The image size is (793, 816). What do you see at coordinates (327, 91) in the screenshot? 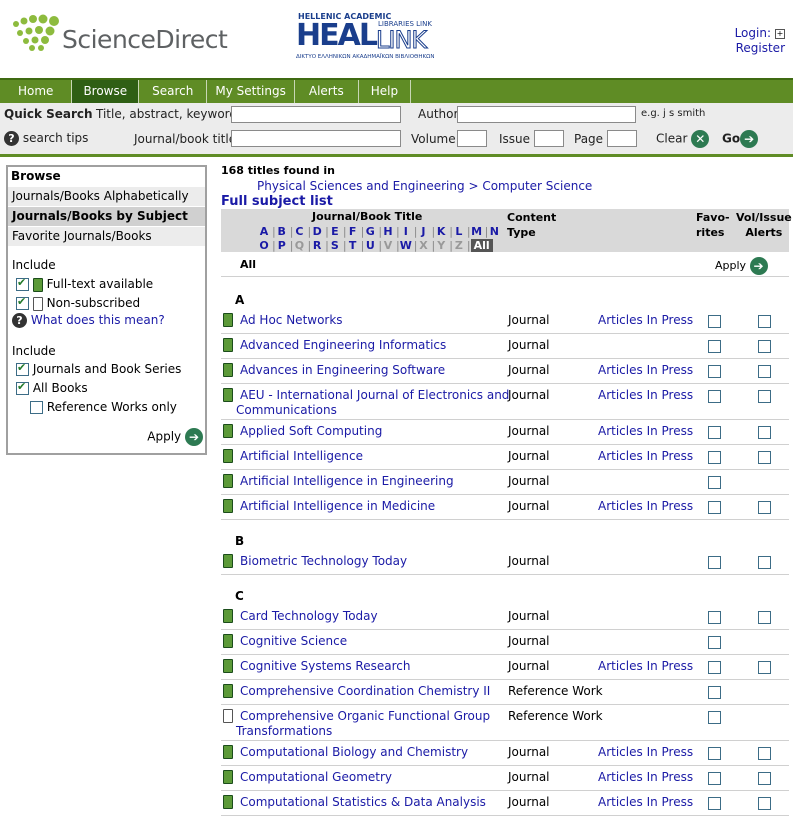
I see `tab-alerts: Alerts` at bounding box center [327, 91].